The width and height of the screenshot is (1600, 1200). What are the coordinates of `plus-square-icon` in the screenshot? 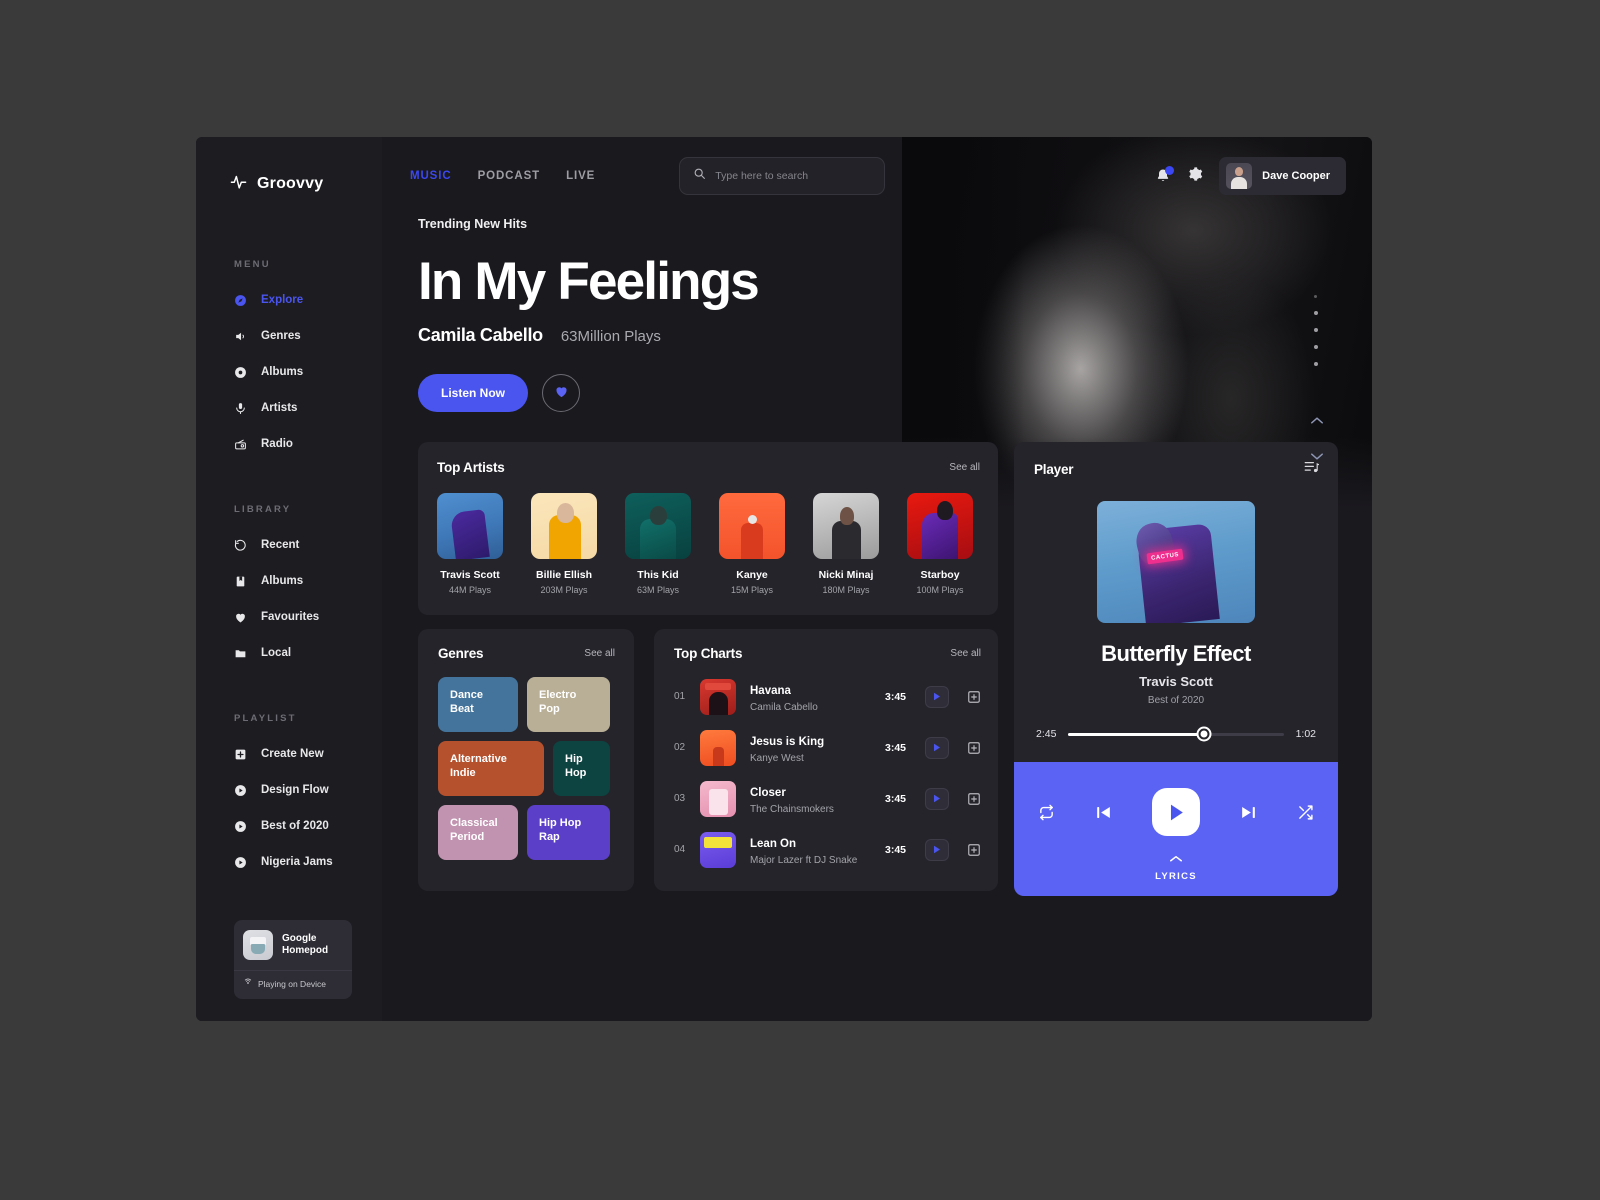 It's located at (240, 754).